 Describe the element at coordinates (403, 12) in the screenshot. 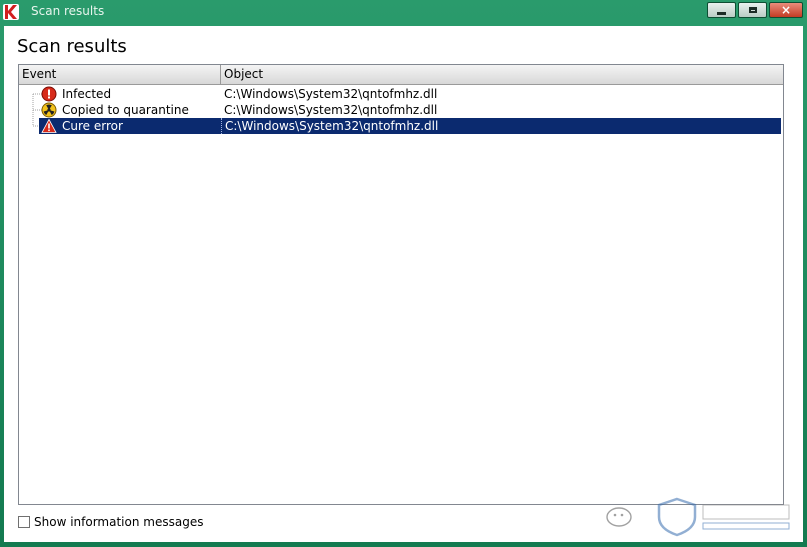

I see `title-bar: Scan results ×` at that location.